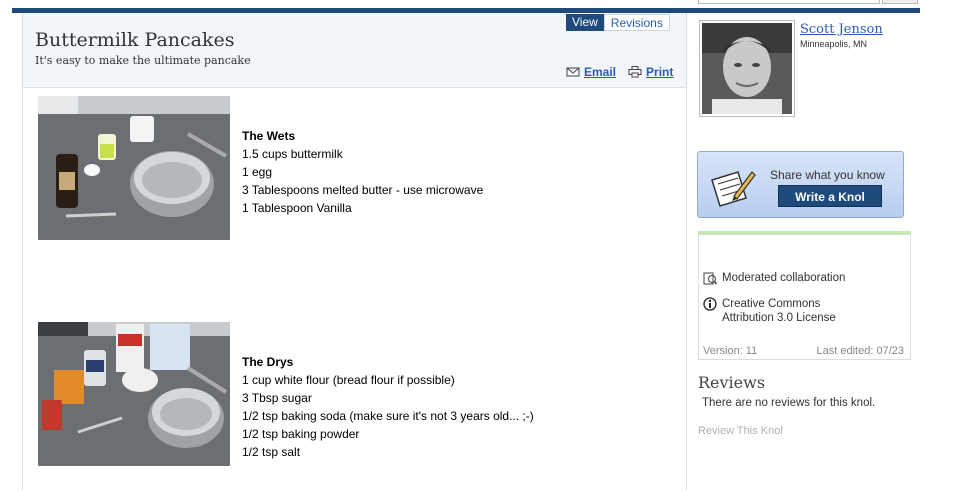 This screenshot has width=980, height=490. What do you see at coordinates (747, 68) in the screenshot?
I see `author-avatar` at bounding box center [747, 68].